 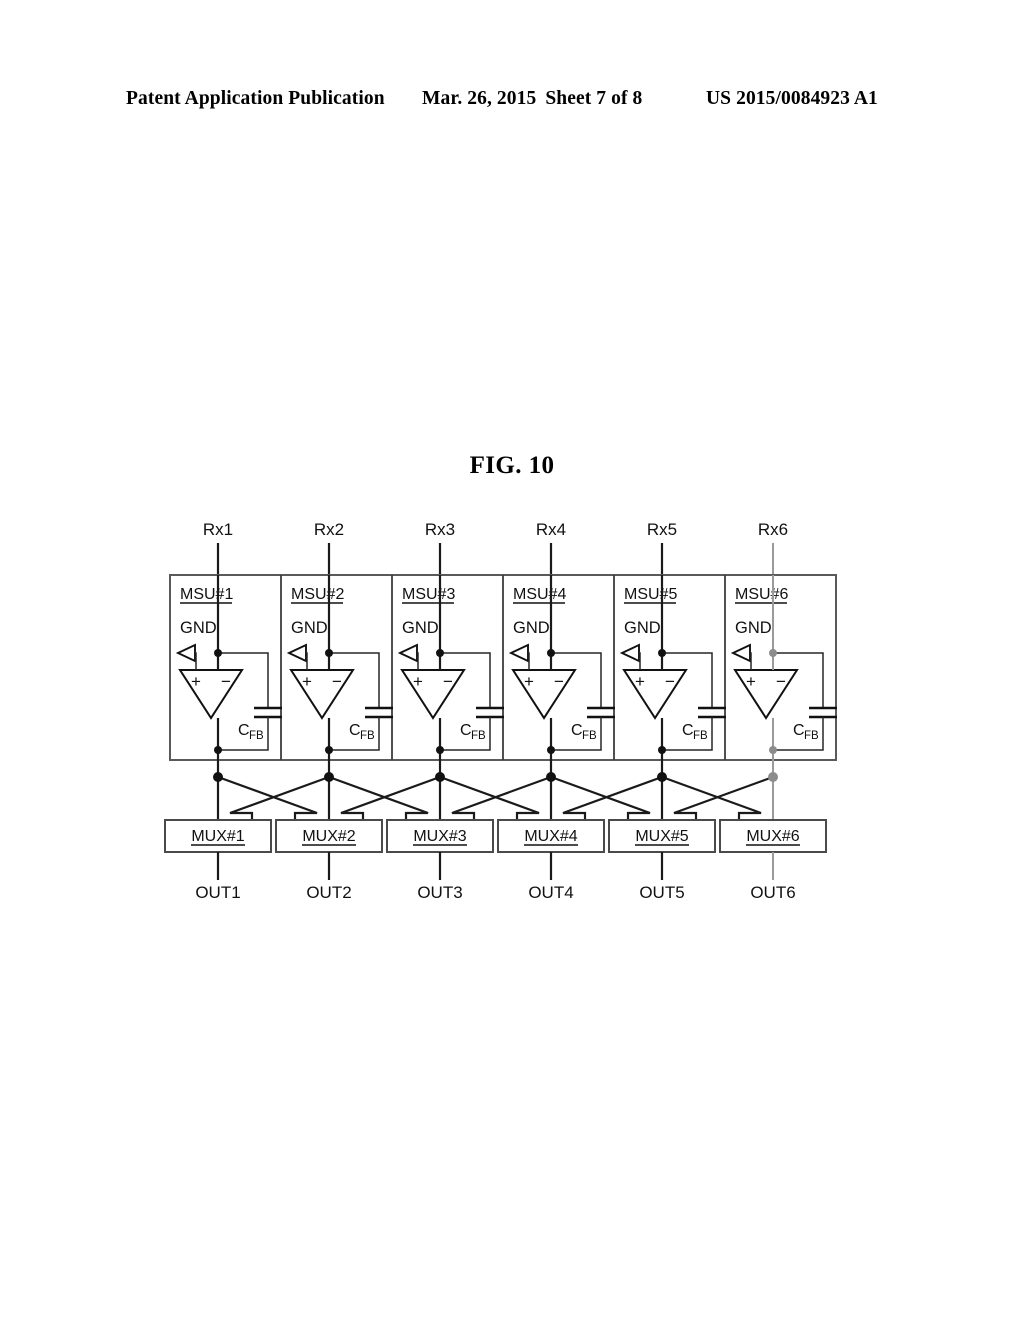 I want to click on opamp-plus-input-1: +, so click(x=196, y=681).